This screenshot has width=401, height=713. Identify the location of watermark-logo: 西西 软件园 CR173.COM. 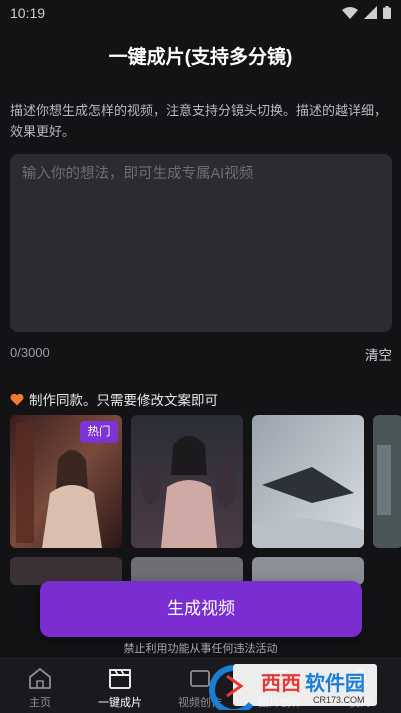
(293, 687).